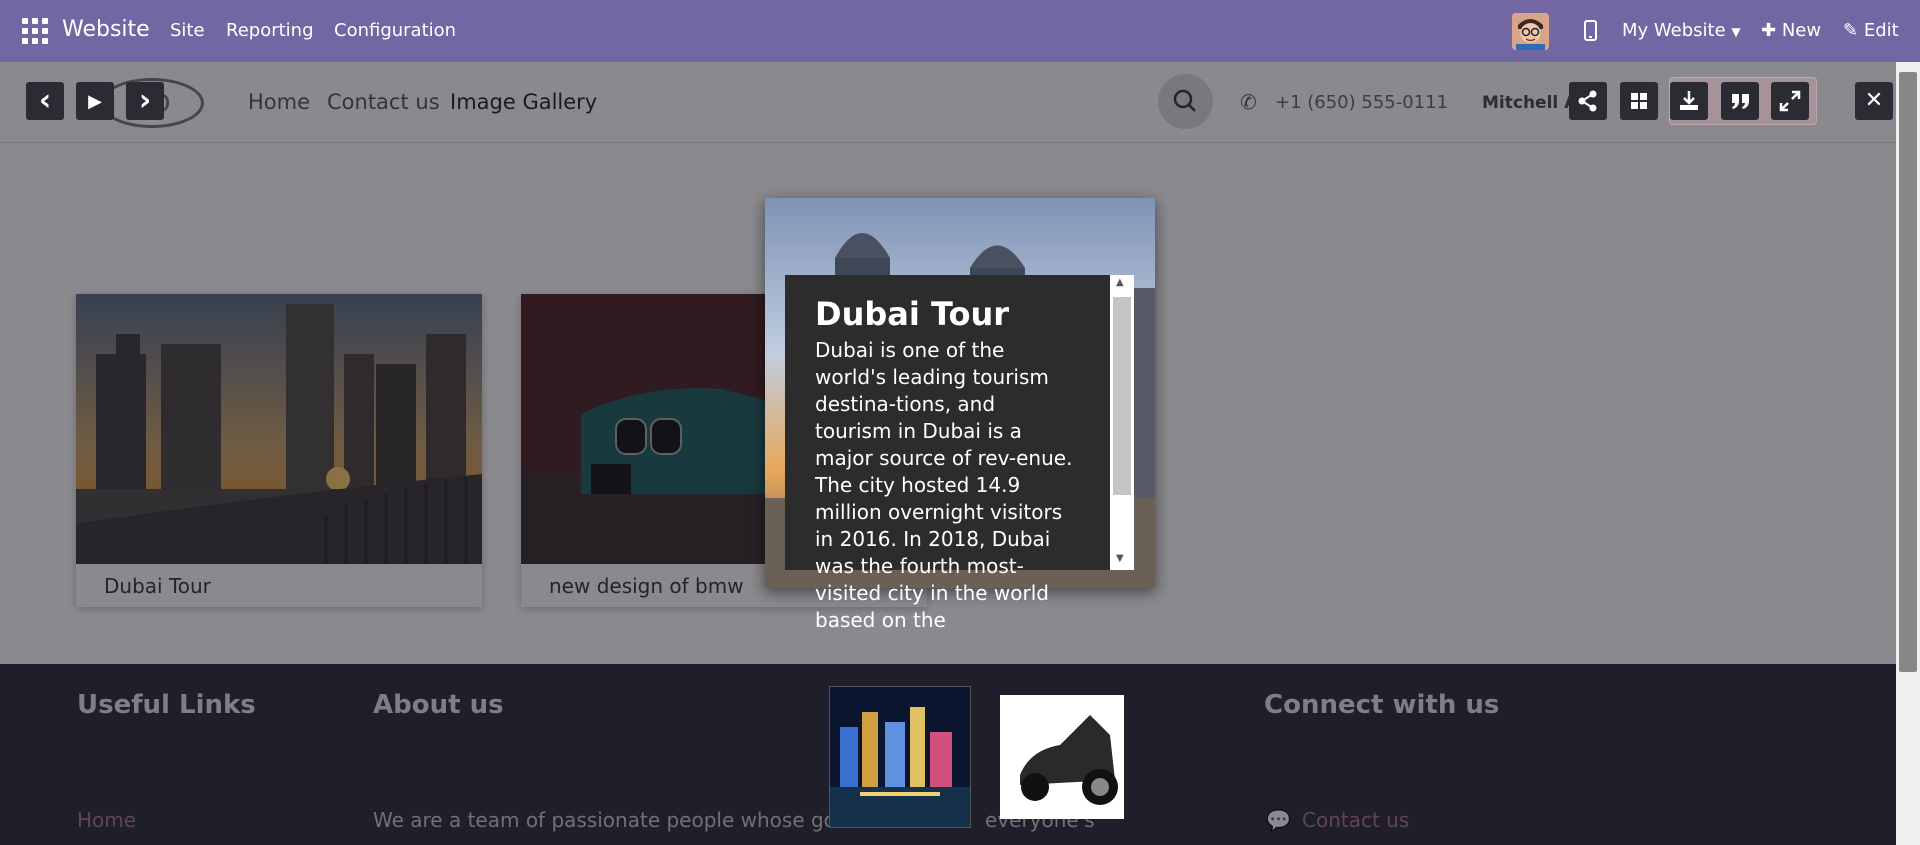 The image size is (1920, 845). I want to click on pencil-icon: ✎, so click(1851, 30).